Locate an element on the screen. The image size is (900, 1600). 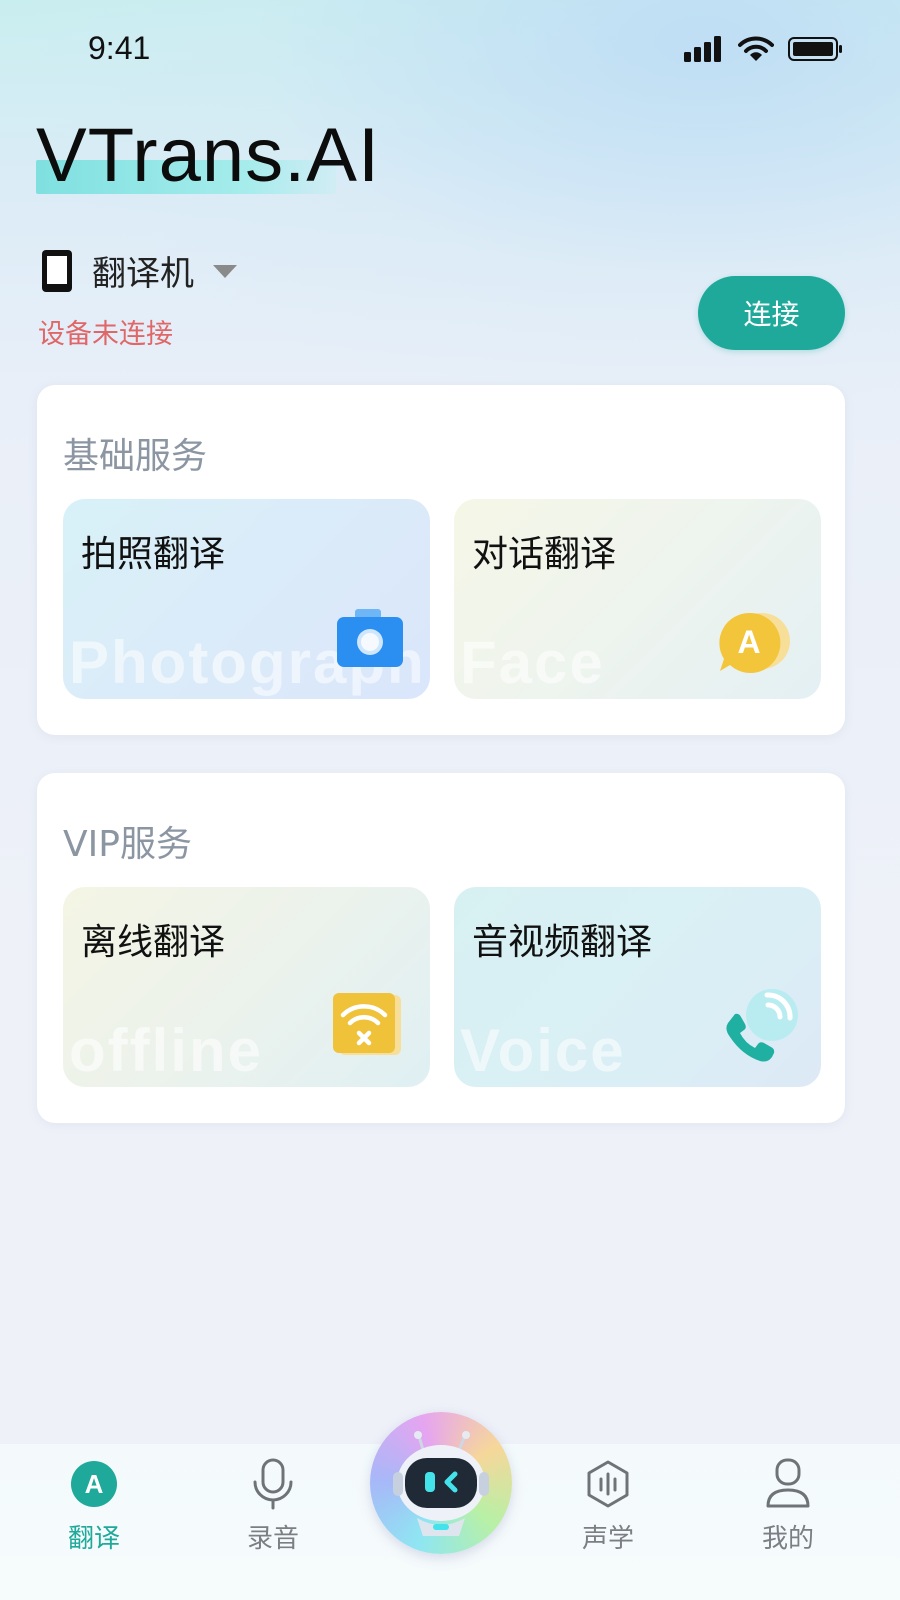
offline-watermark: offline is located at coordinates (166, 1050).